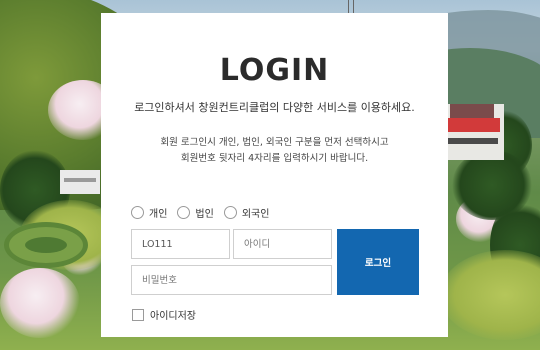 The image size is (540, 350). What do you see at coordinates (274, 107) in the screenshot?
I see `login-subtitle: 로그인하셔서 창원컨트리클럽의 다양한 서비스를 이용하세요.` at bounding box center [274, 107].